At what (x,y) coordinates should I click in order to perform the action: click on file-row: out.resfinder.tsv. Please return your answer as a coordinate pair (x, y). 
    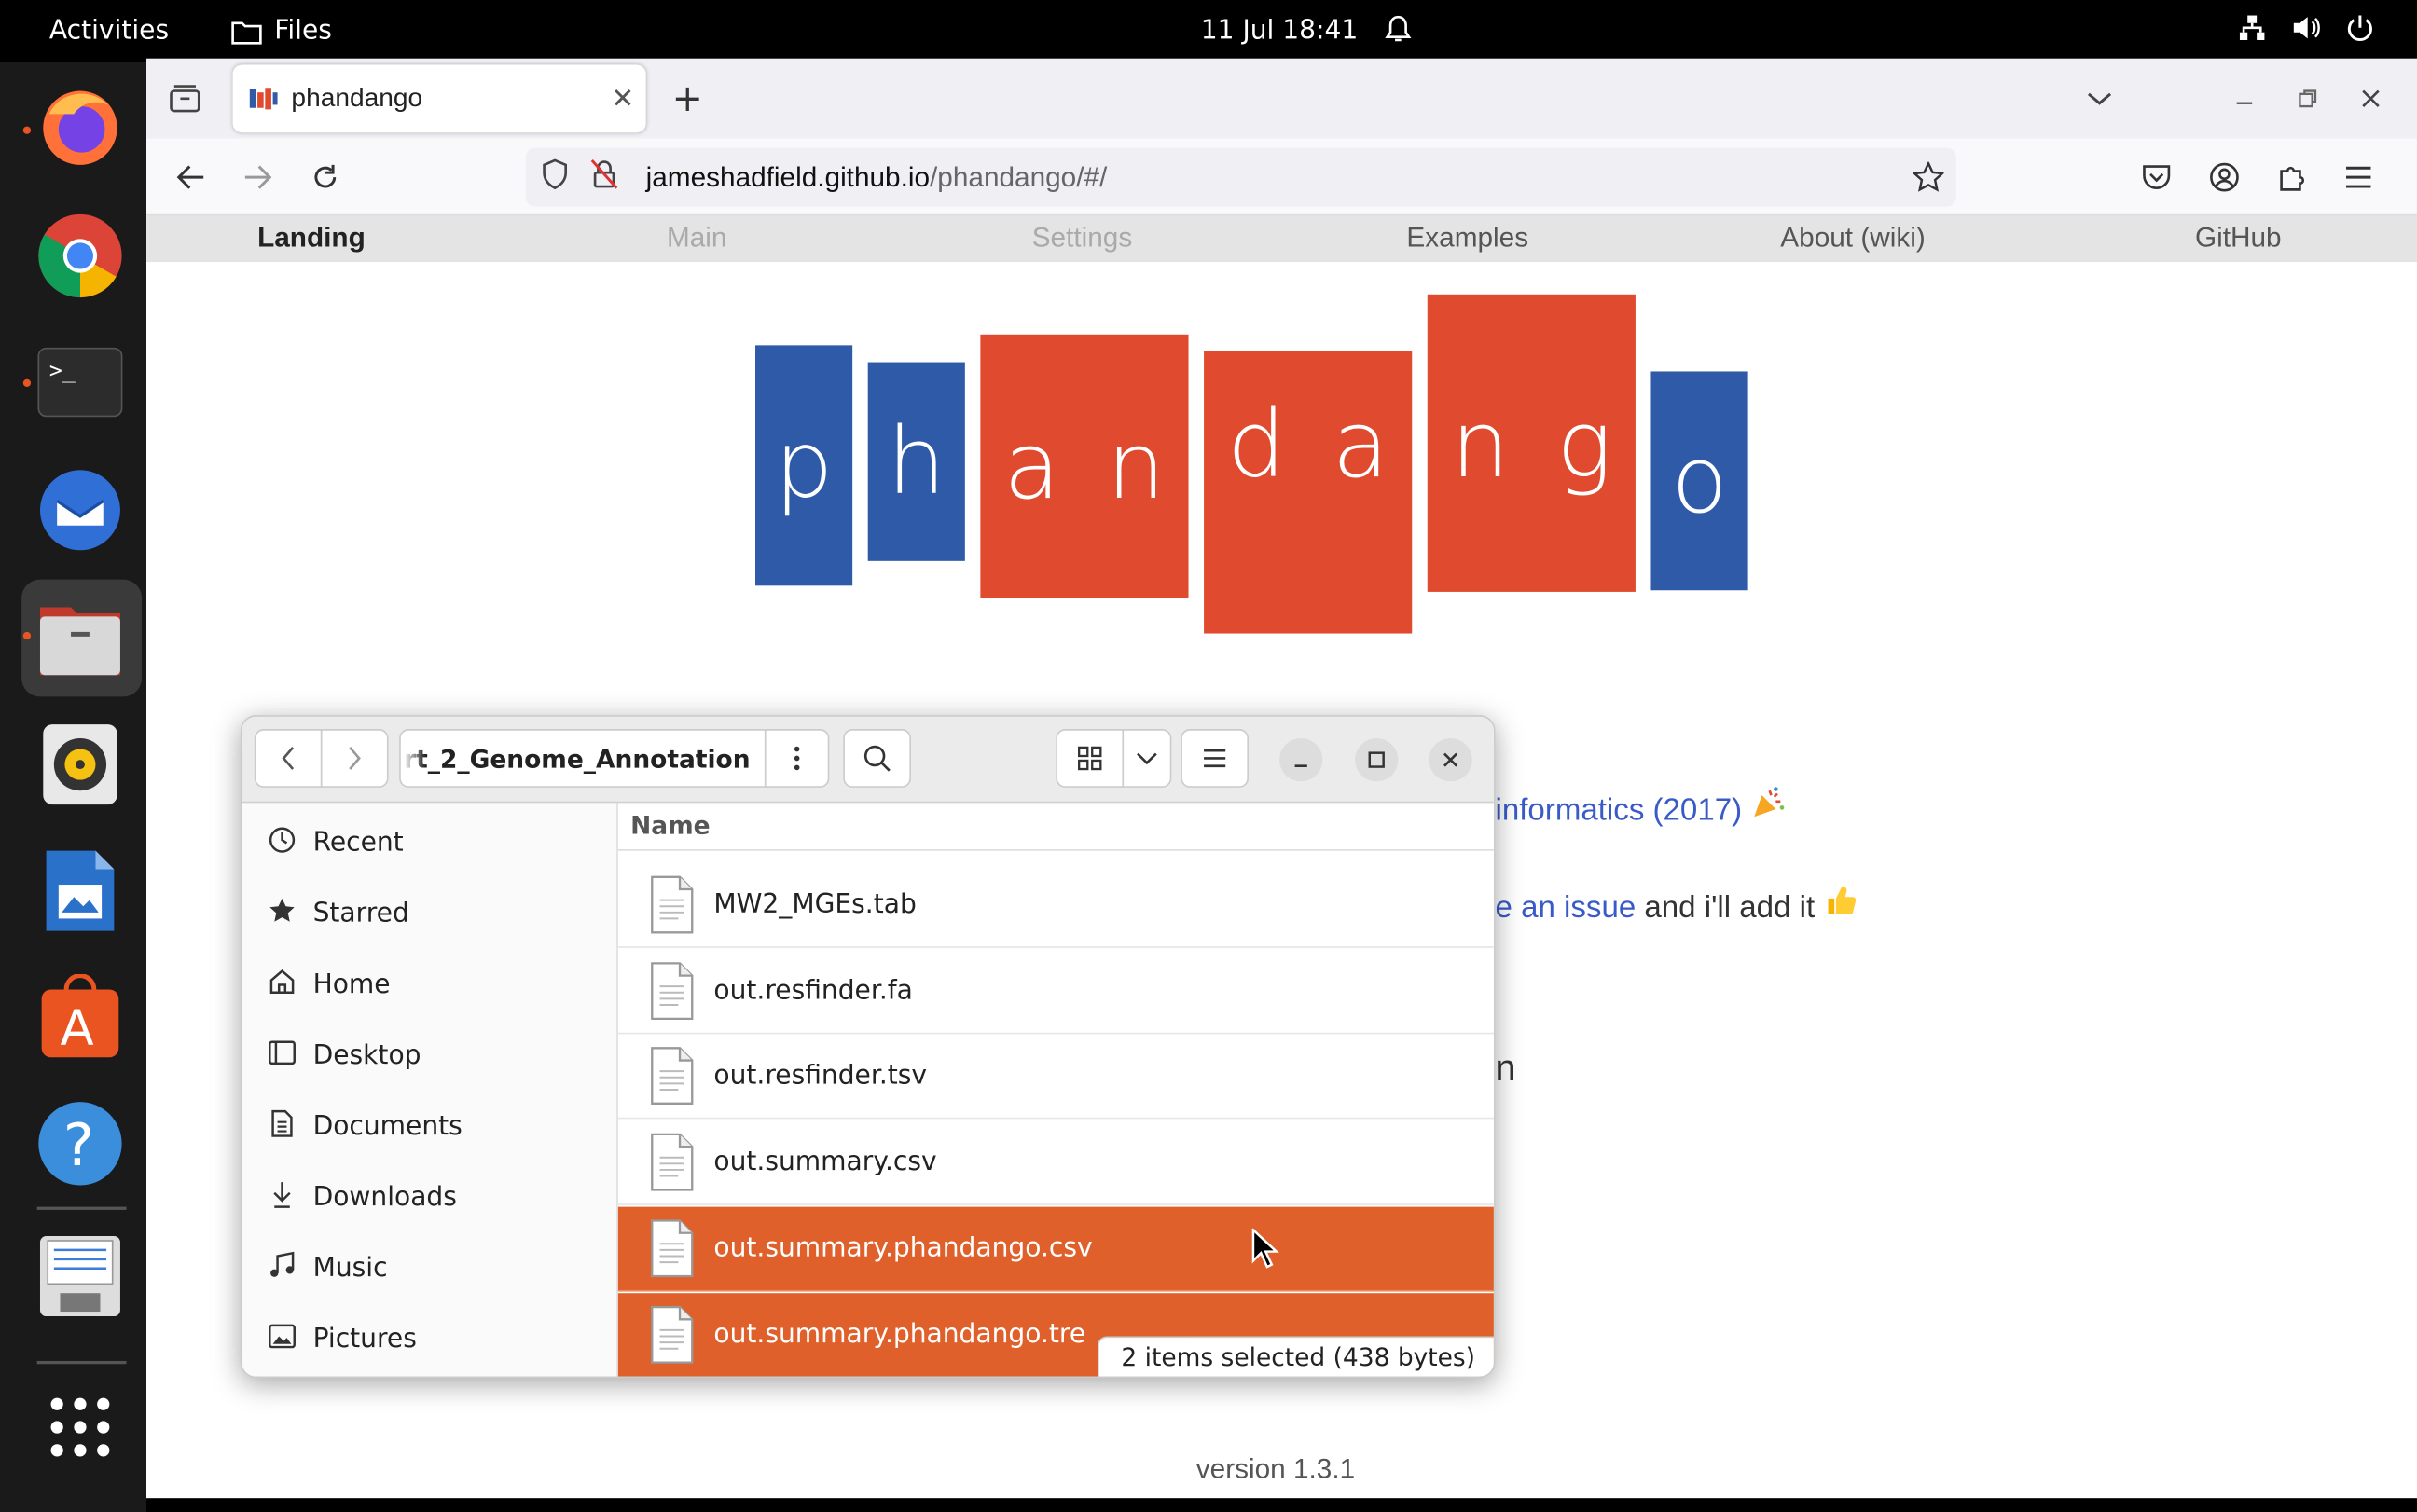
    Looking at the image, I should click on (1055, 1077).